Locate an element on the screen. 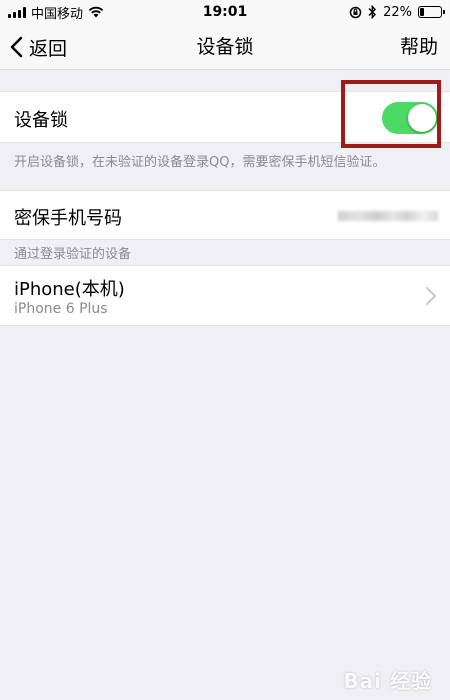 This screenshot has width=450, height=700. device-model: iPhone 6 Plus is located at coordinates (61, 309).